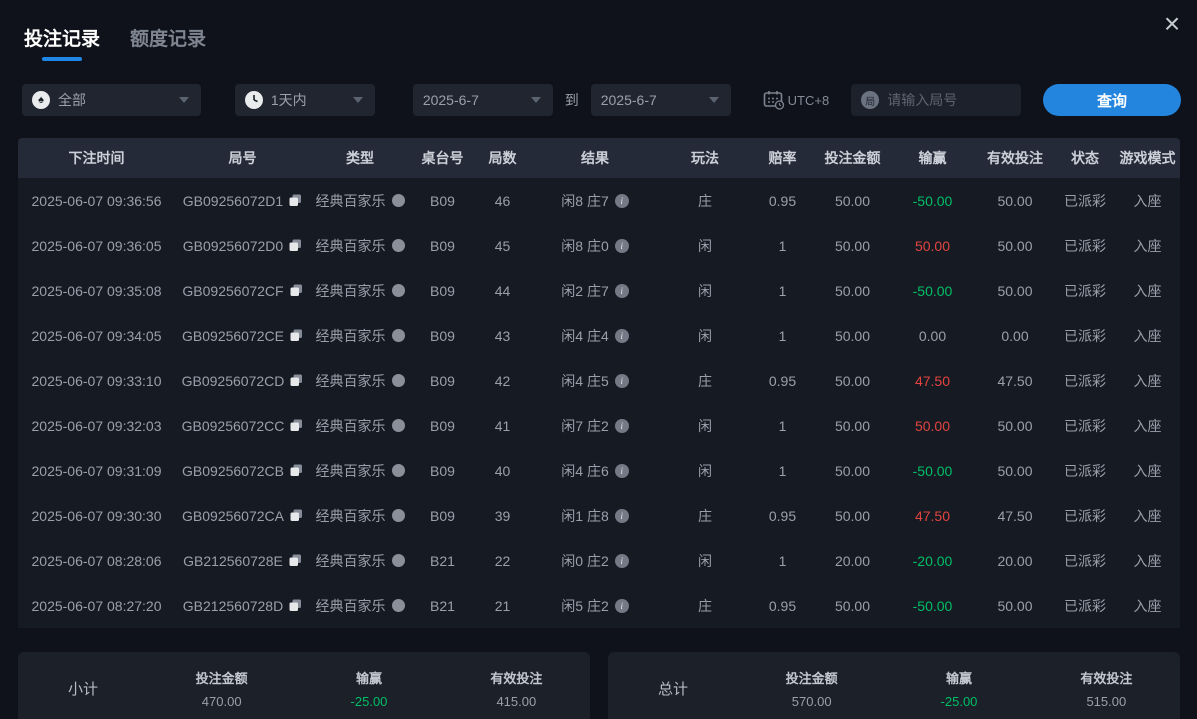  I want to click on clock-icon, so click(253, 100).